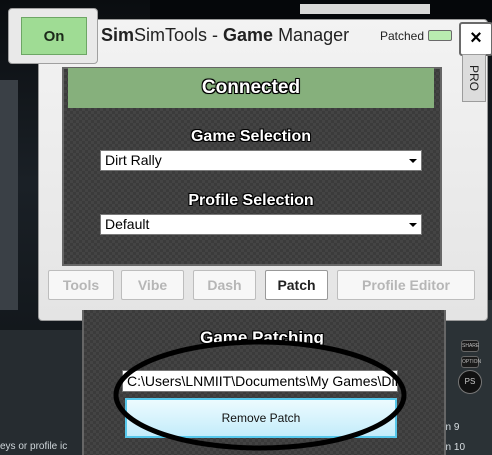 This screenshot has width=492, height=455. Describe the element at coordinates (406, 285) in the screenshot. I see `tab-profile-editor: Profile Editor` at that location.